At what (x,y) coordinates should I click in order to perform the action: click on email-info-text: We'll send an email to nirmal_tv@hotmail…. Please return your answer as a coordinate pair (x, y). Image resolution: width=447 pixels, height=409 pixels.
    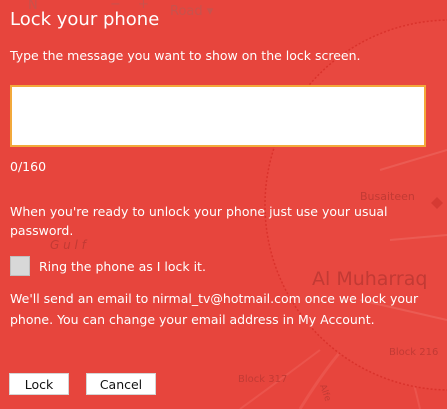
    Looking at the image, I should click on (214, 309).